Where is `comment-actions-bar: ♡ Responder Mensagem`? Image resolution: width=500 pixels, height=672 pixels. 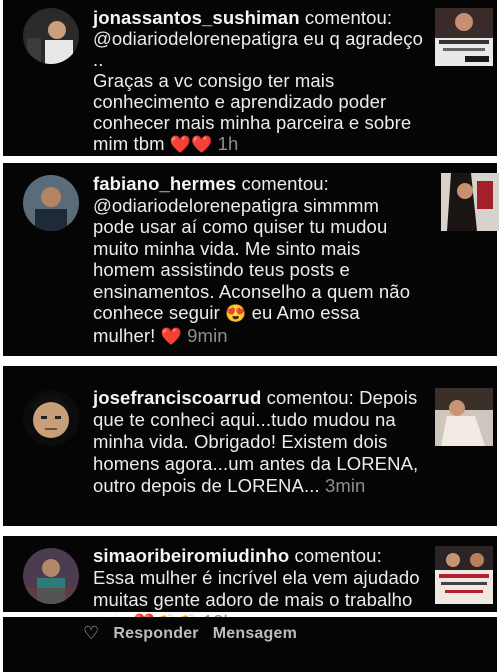
comment-actions-bar: ♡ Responder Mensagem is located at coordinates (250, 644).